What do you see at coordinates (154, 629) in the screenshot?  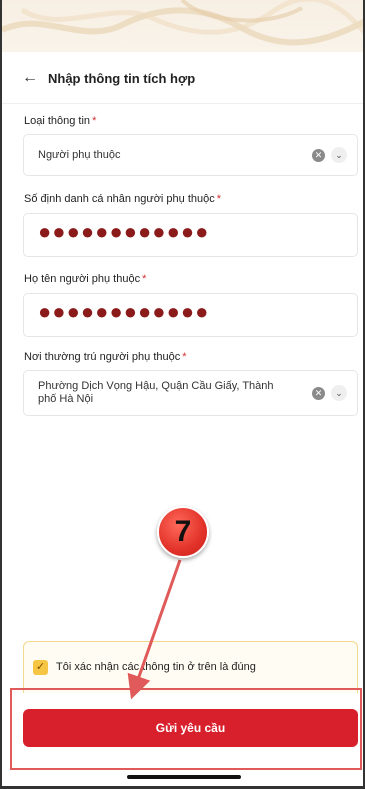 I see `annotation-arrow` at bounding box center [154, 629].